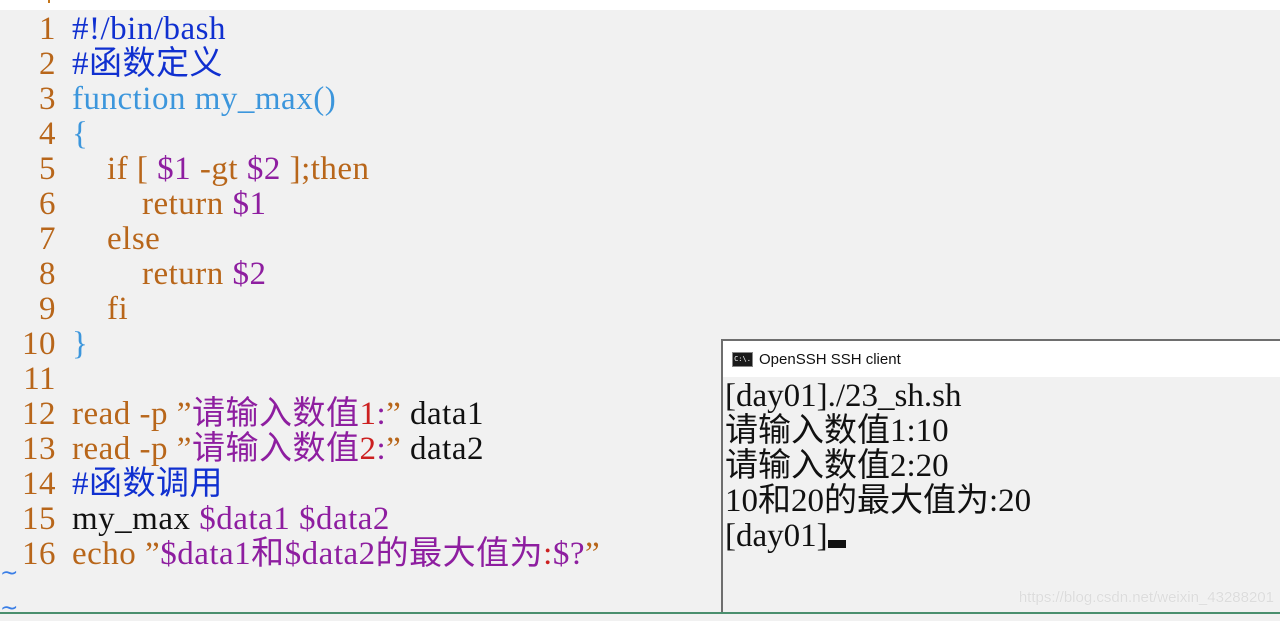  Describe the element at coordinates (39, 484) in the screenshot. I see `line-number: 14` at that location.